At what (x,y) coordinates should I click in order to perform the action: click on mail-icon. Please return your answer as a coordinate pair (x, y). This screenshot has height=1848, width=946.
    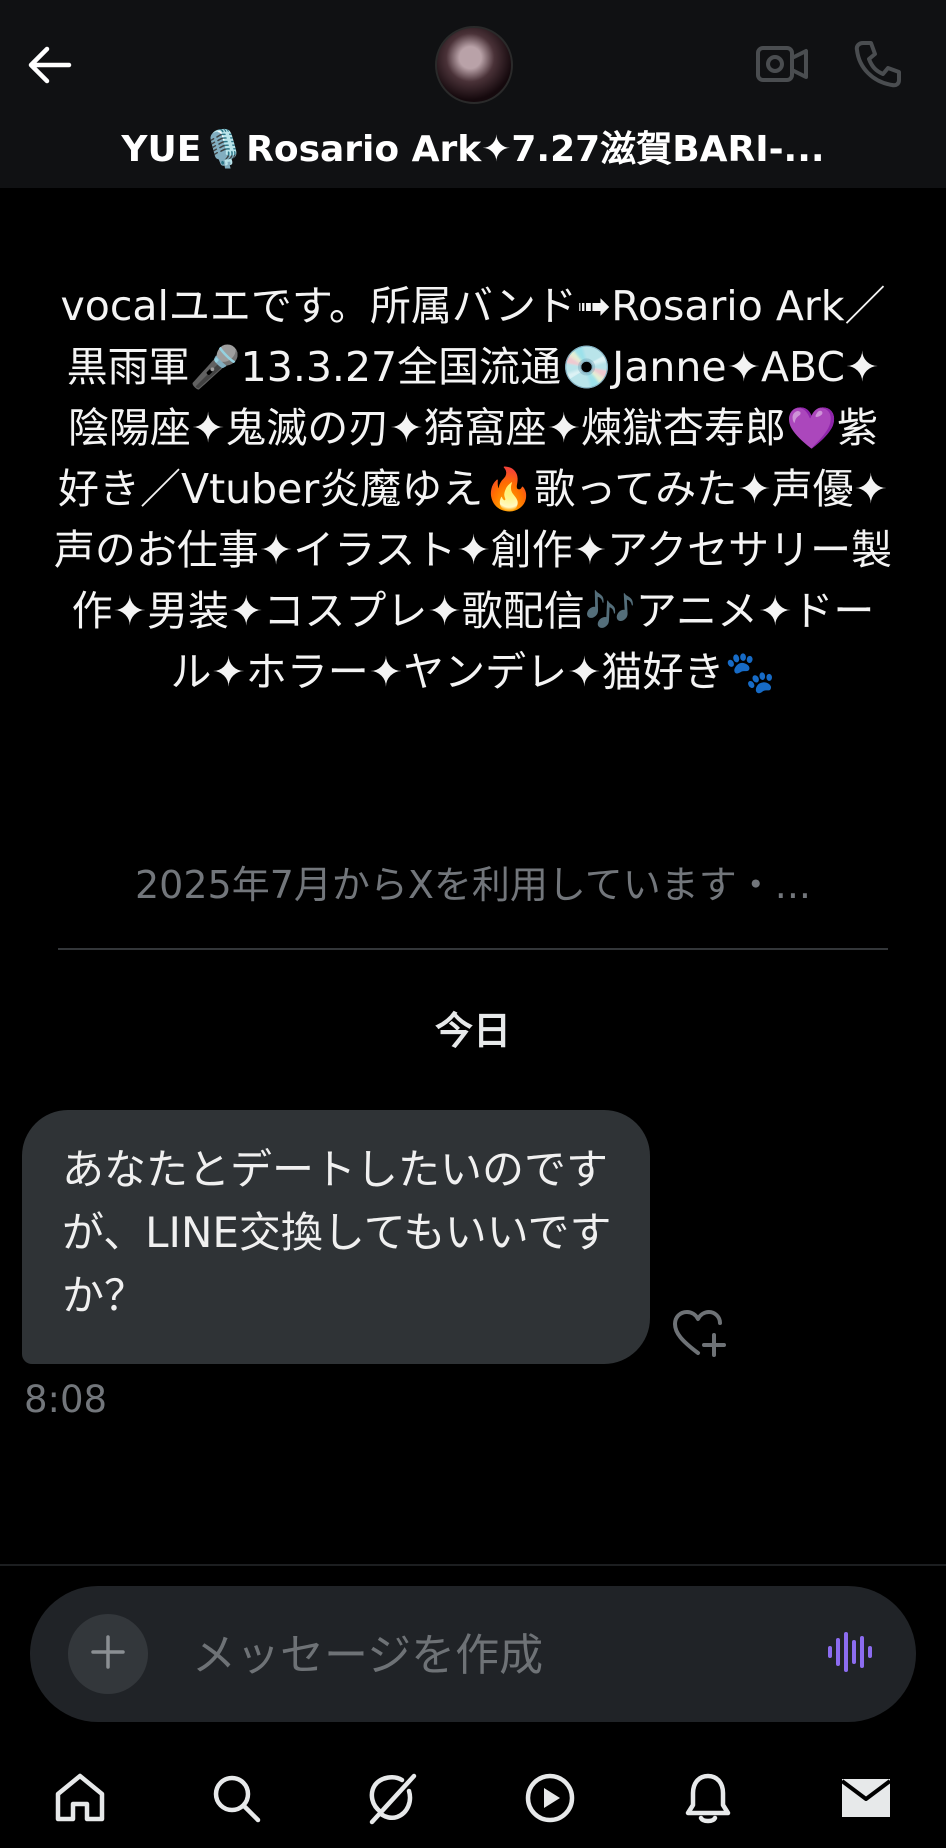
    Looking at the image, I should click on (866, 1800).